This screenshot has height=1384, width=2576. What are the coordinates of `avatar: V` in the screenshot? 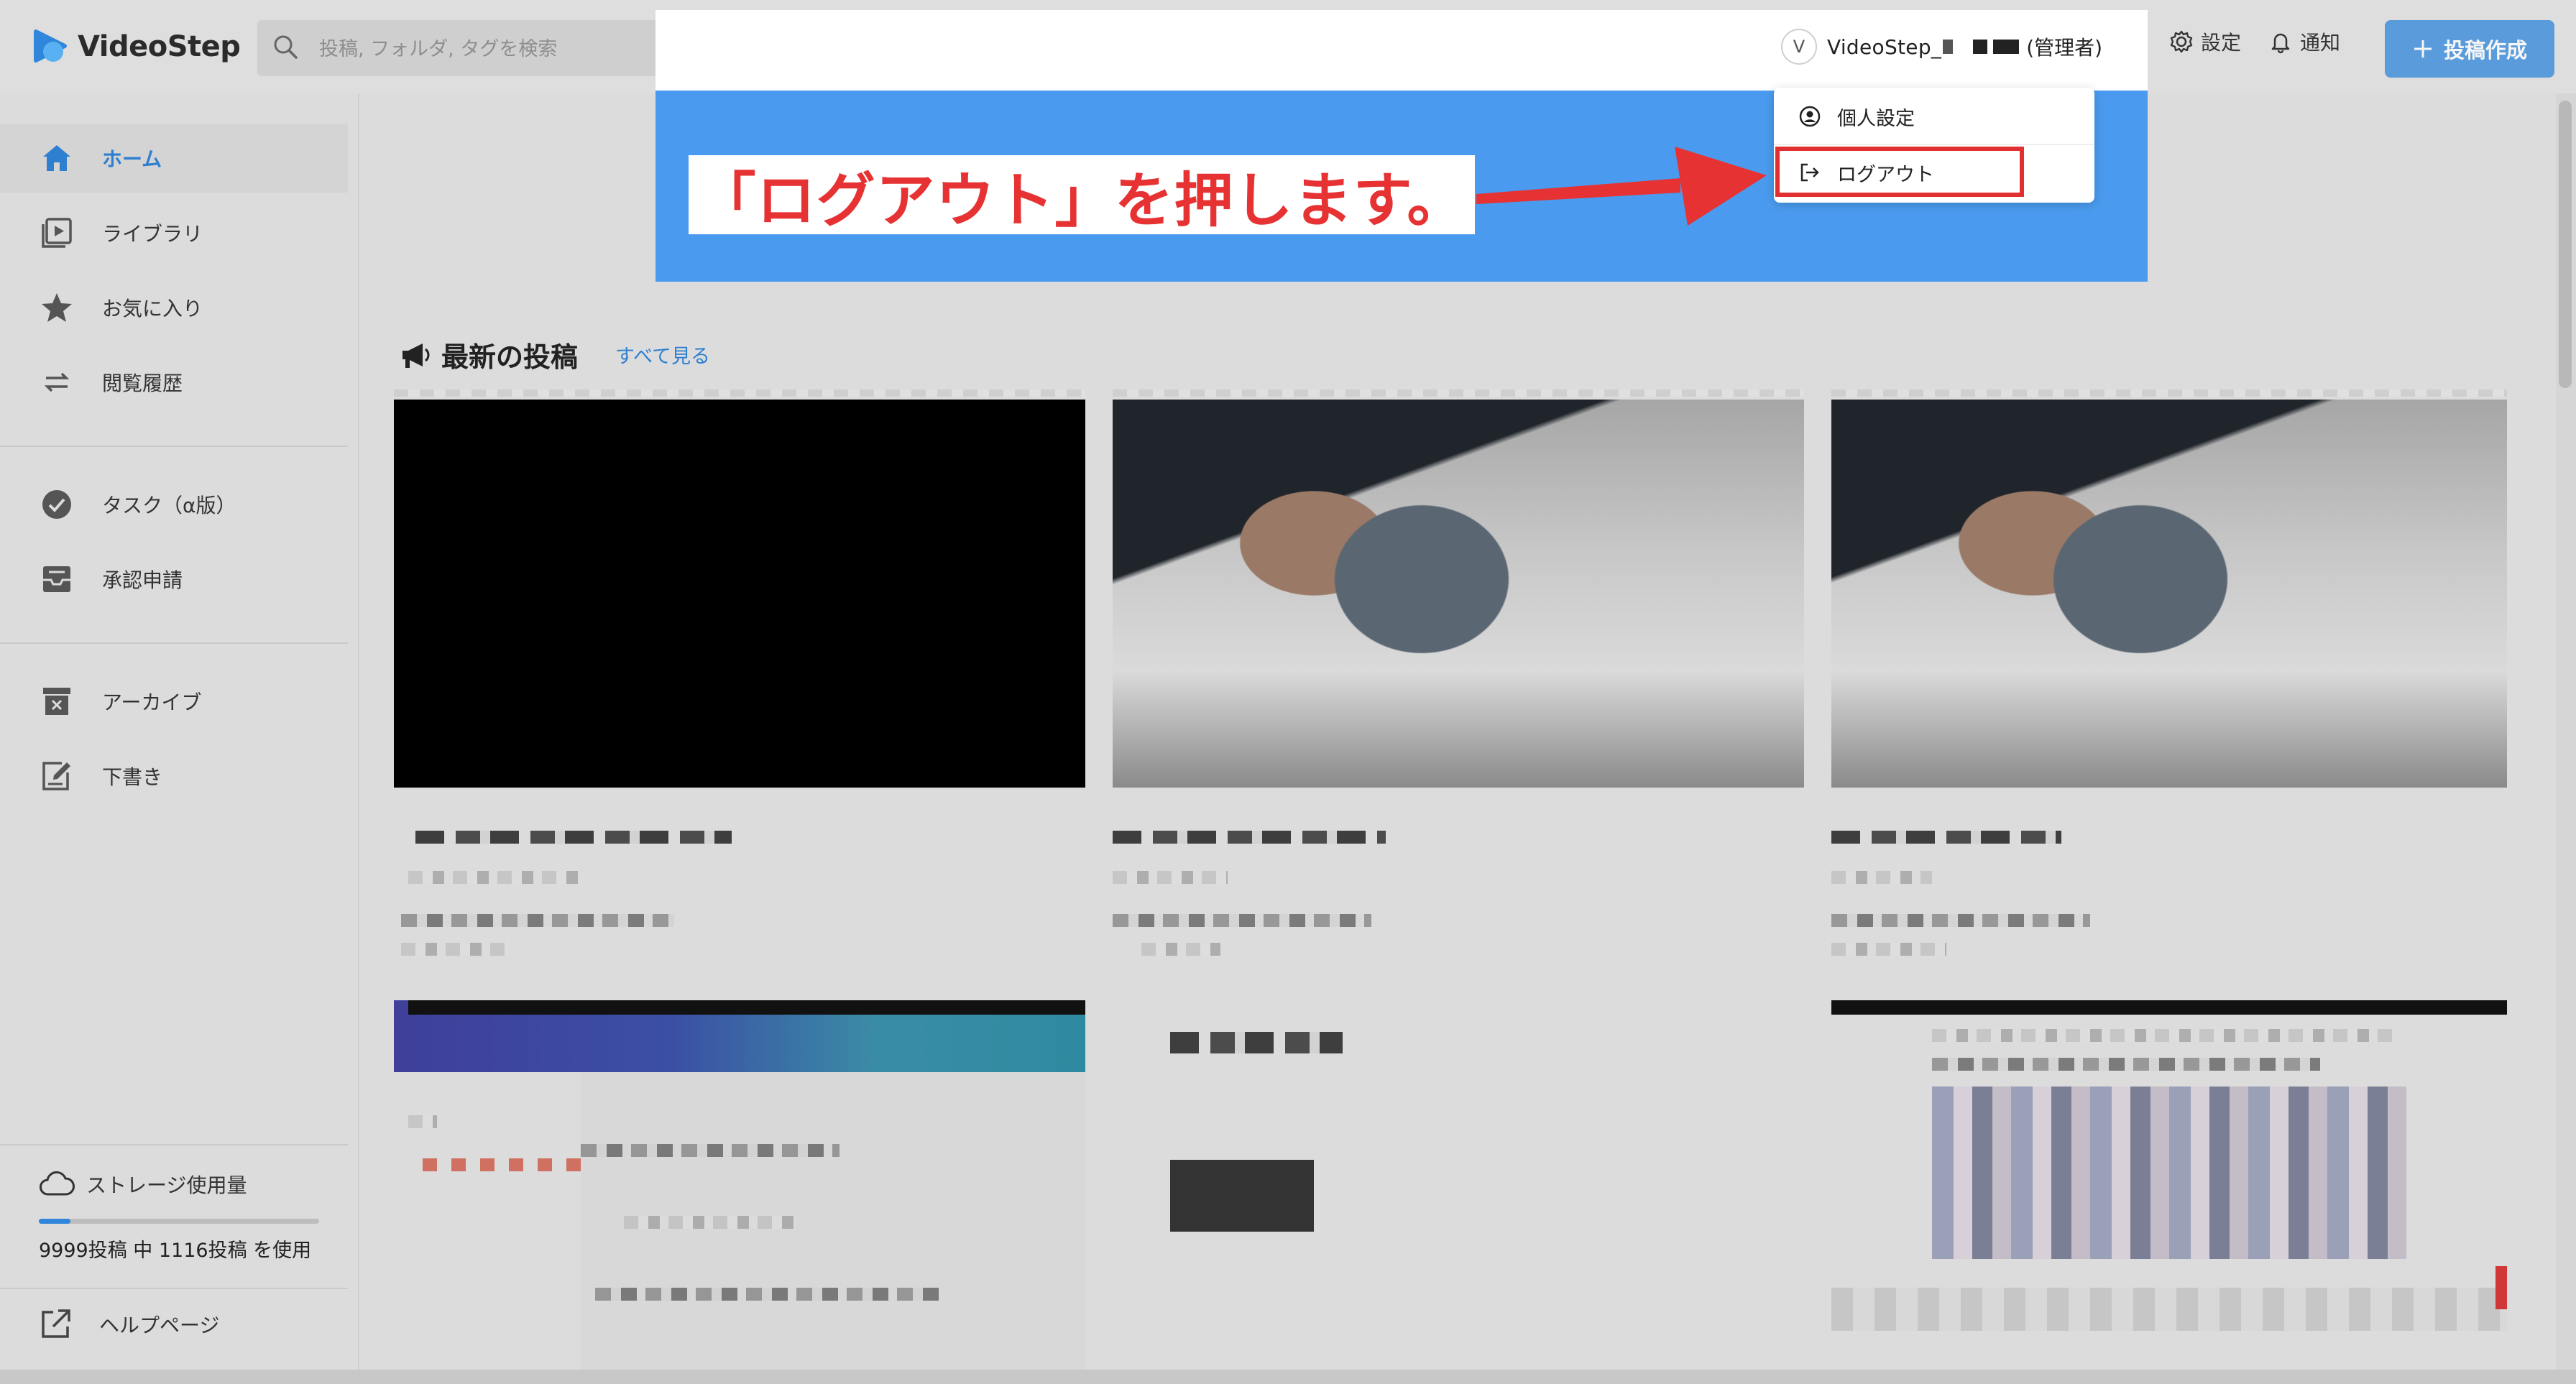 It's located at (1799, 47).